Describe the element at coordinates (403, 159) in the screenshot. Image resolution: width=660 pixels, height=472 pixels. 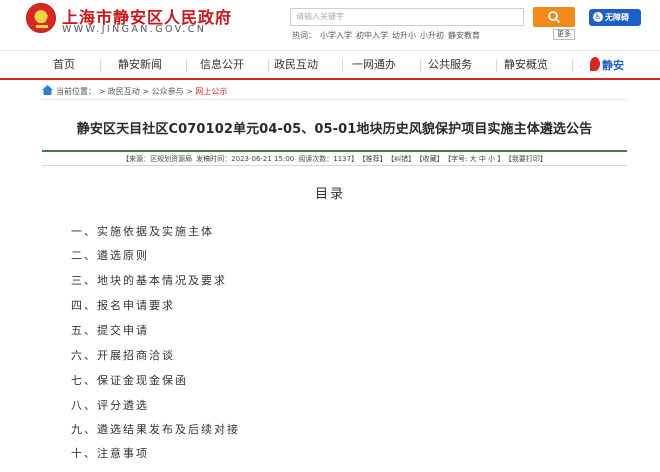
I see `report-error-link: 【纠错】` at that location.